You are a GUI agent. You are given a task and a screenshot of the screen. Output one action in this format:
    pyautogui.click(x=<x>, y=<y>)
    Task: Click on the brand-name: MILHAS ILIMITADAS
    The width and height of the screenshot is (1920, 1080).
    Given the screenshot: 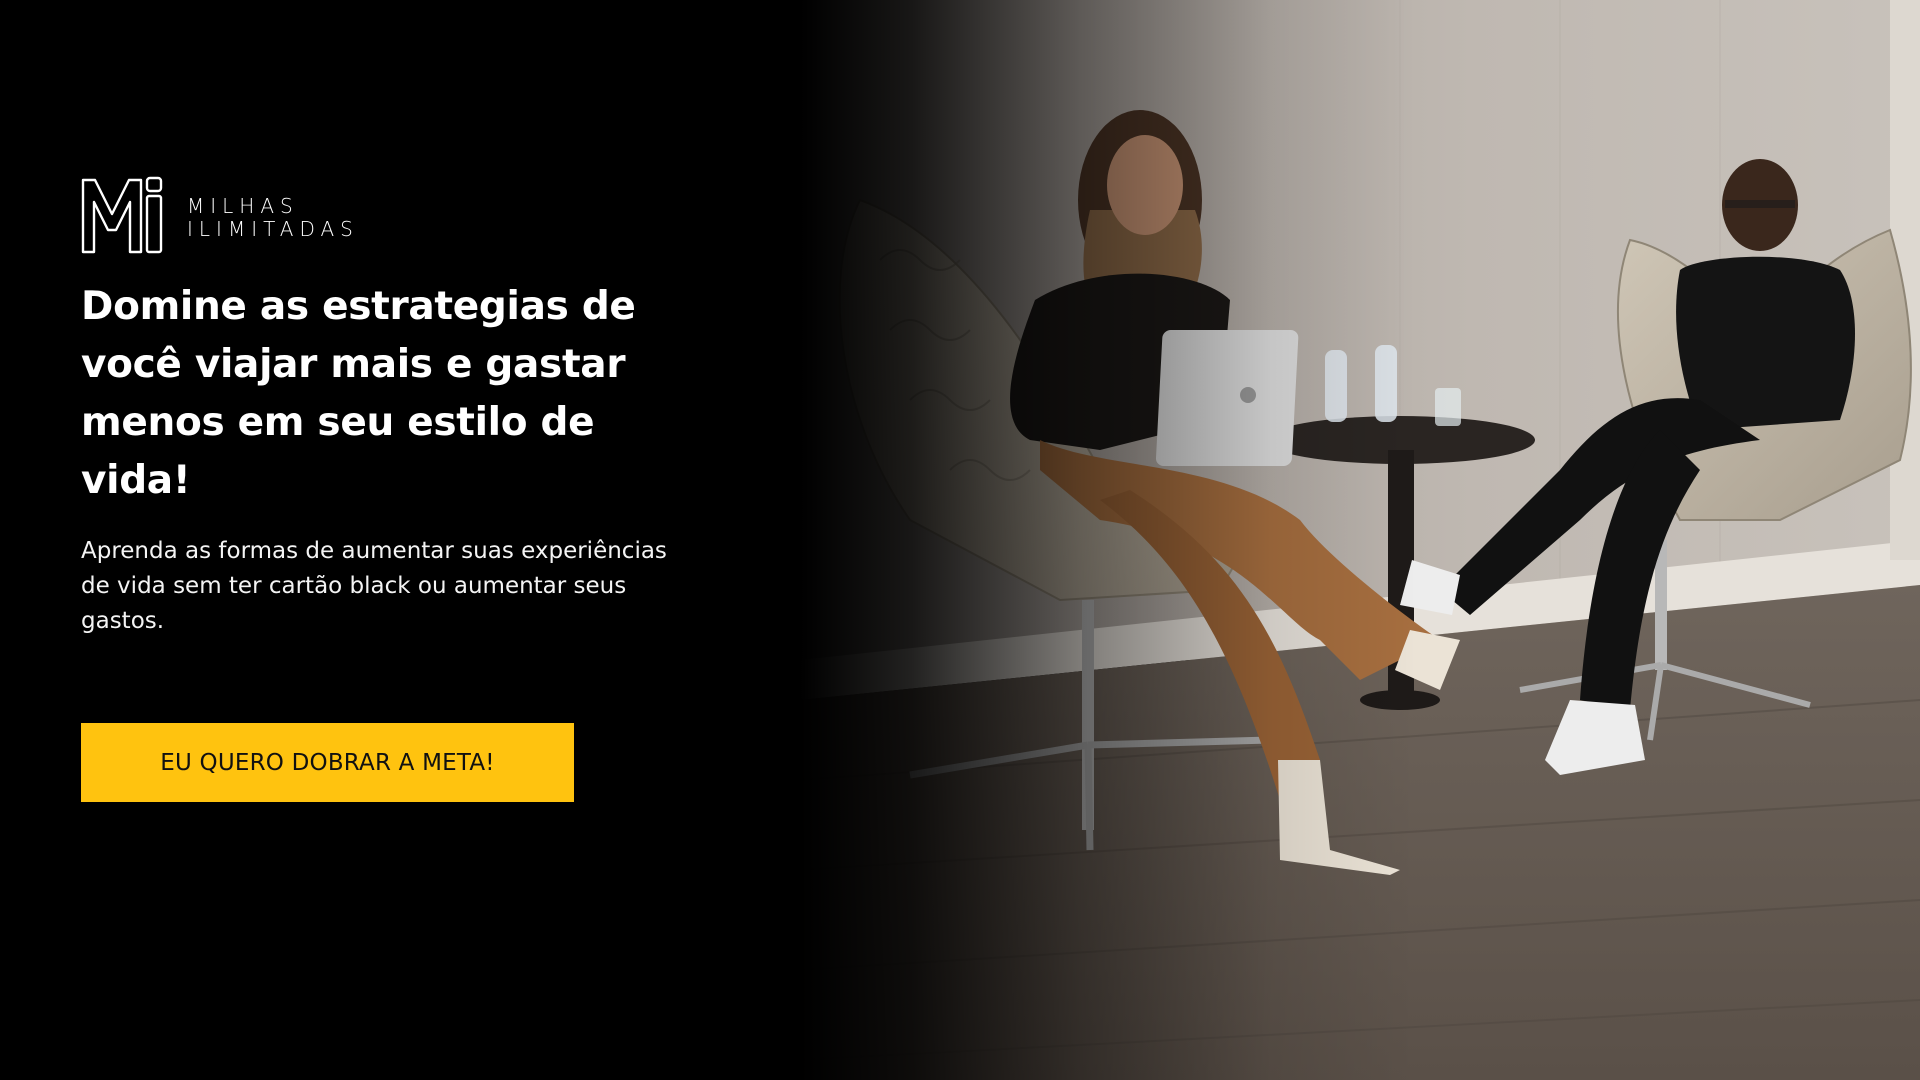 What is the action you would take?
    pyautogui.click(x=273, y=218)
    